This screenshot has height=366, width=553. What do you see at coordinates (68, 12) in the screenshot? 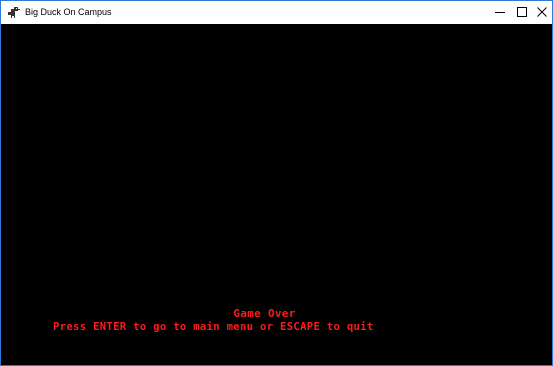
I see `window-title: Big Duck On Campus` at bounding box center [68, 12].